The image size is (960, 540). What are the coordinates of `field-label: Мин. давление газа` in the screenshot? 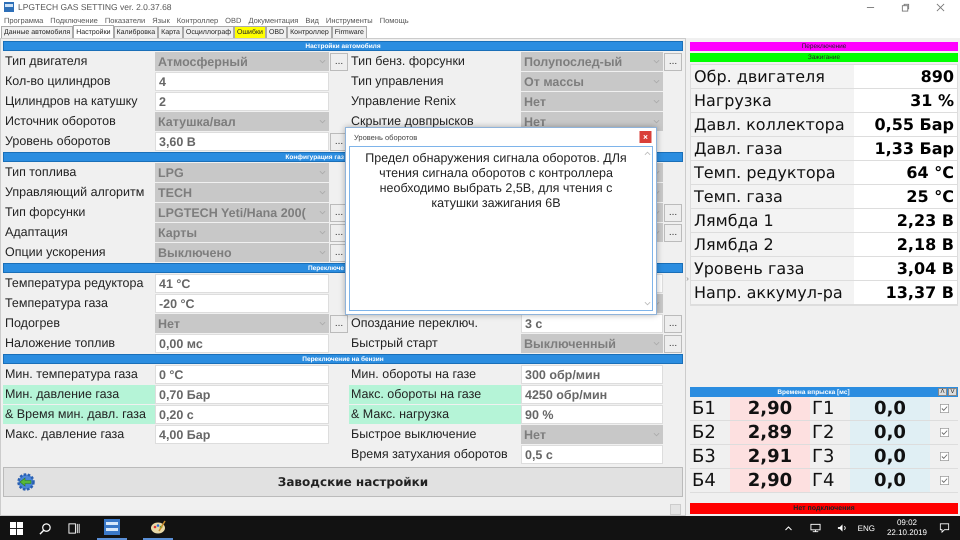 It's located at (79, 394).